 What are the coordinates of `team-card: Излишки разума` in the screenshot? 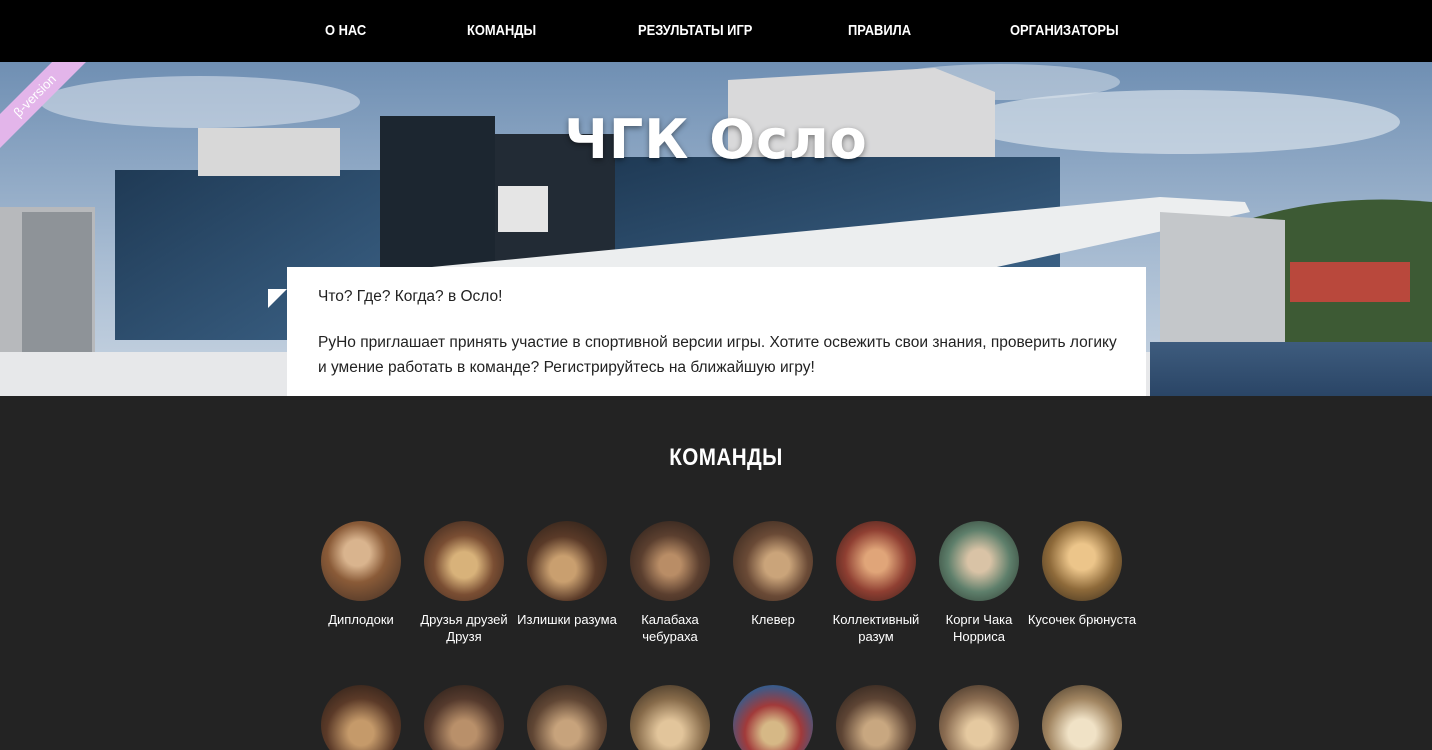 It's located at (567, 574).